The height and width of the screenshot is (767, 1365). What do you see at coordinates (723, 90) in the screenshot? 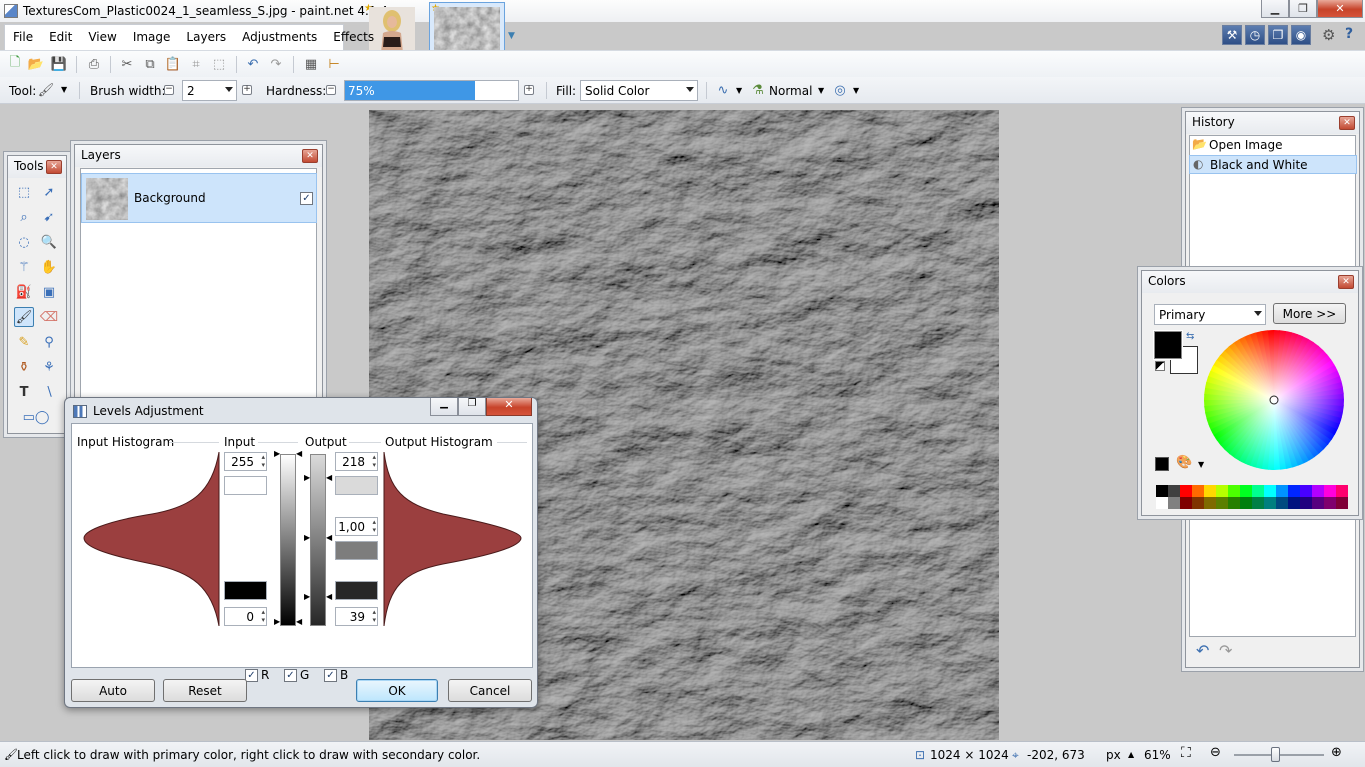
I see `antialiasing-icon: ∿` at bounding box center [723, 90].